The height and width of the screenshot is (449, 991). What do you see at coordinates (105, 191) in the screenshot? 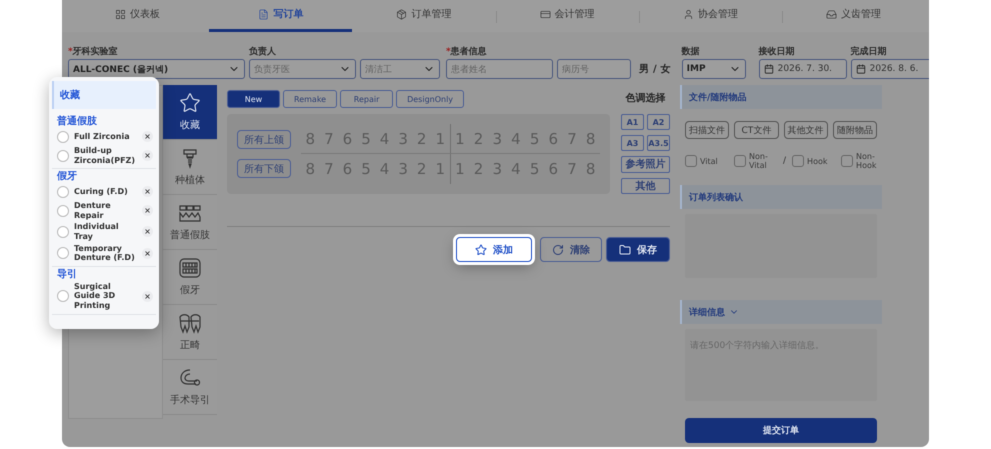
I see `favorite-item: Curing (F.D)` at bounding box center [105, 191].